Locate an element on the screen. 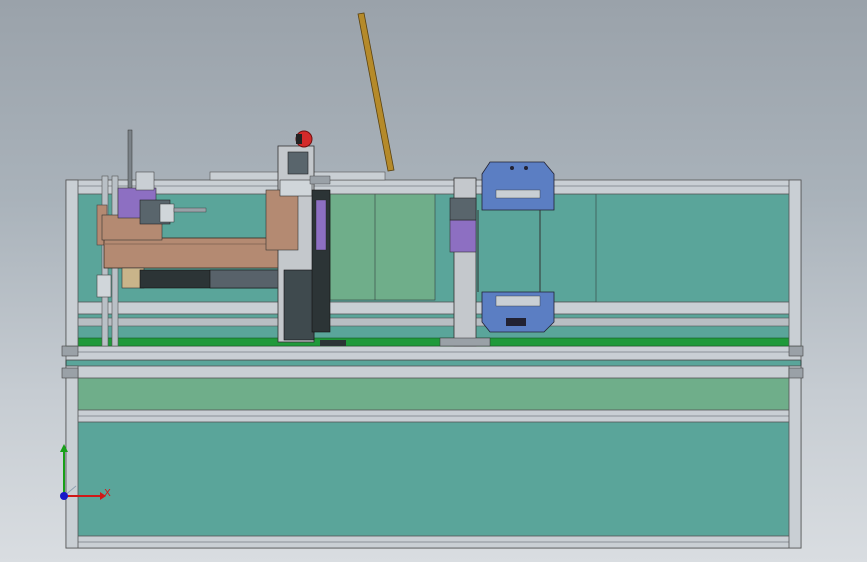 The image size is (867, 562). tilted-rod is located at coordinates (376, 92).